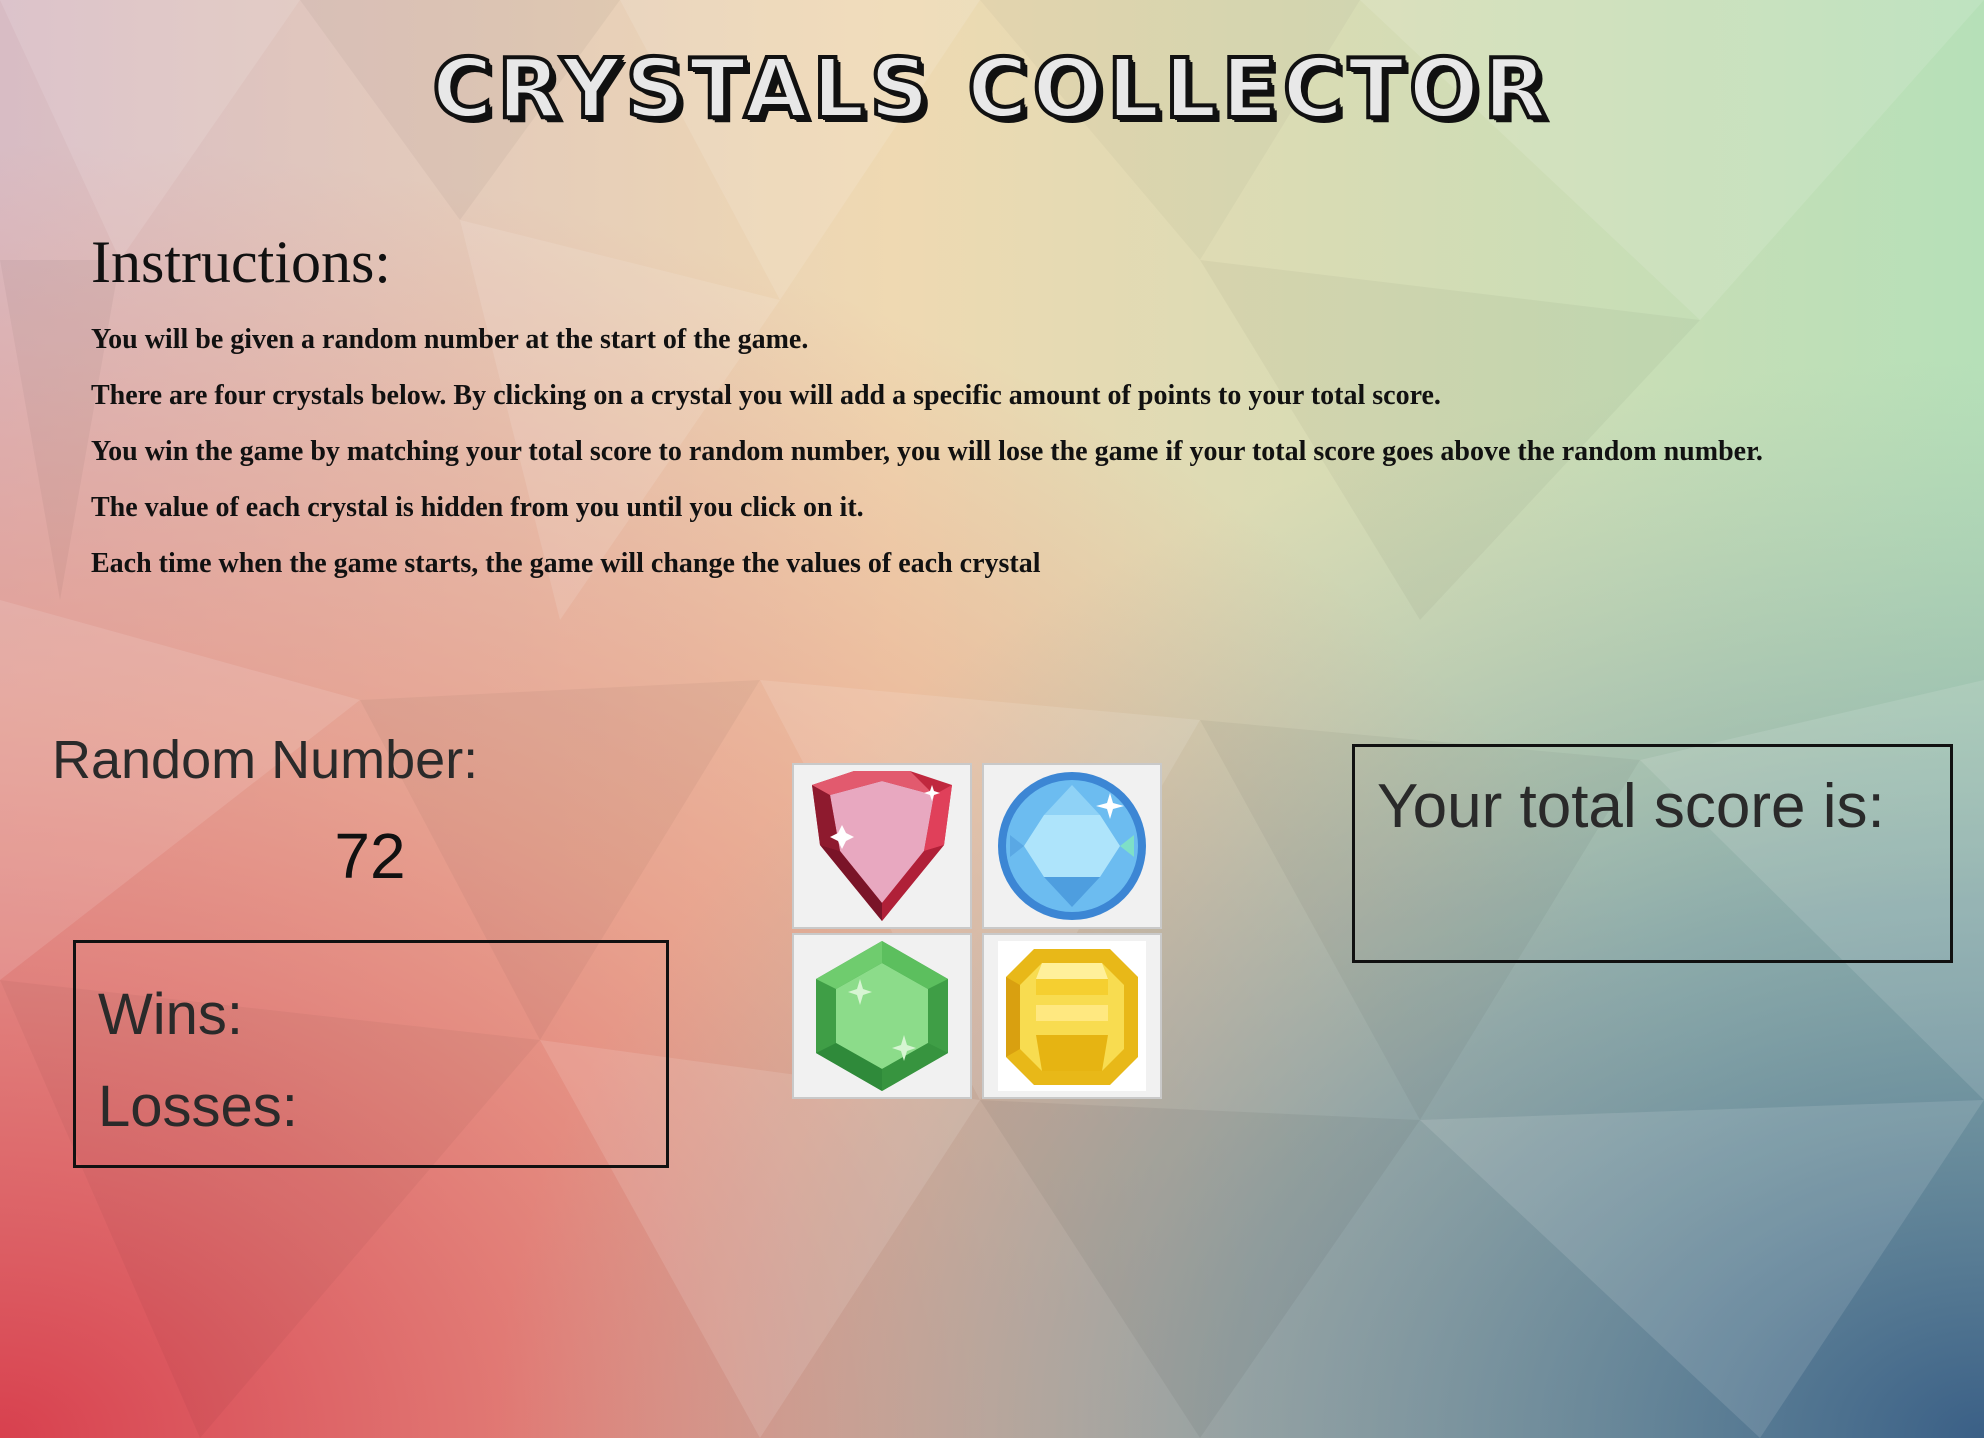  I want to click on random-number-value: 72, so click(370, 856).